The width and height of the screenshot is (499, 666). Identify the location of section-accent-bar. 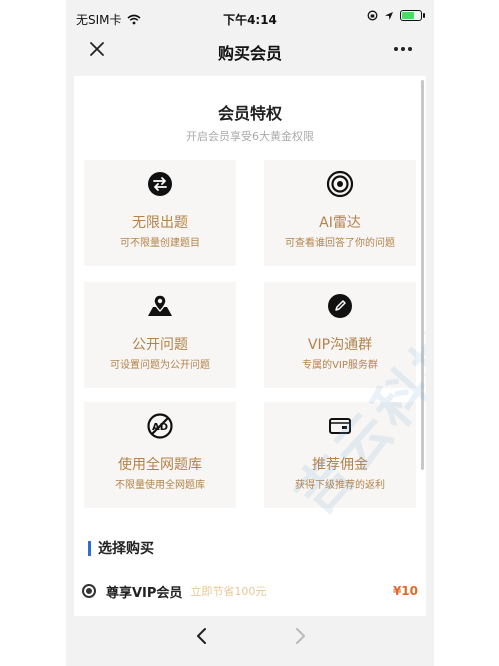
(89, 548).